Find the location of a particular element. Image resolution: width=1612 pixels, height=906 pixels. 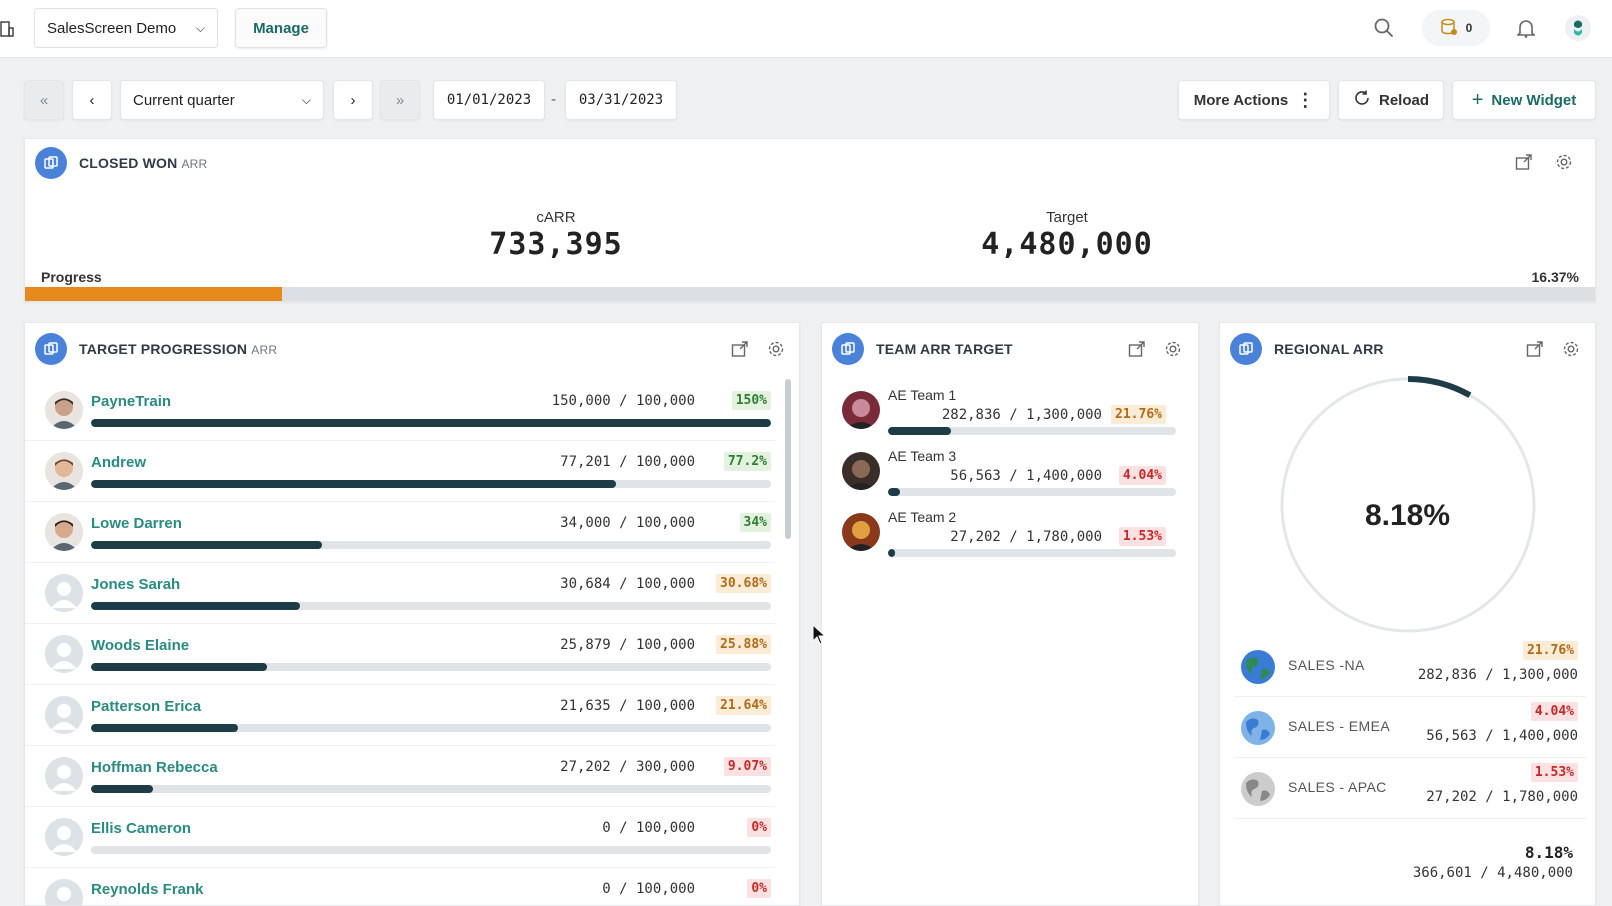

reload-icon is located at coordinates (1362, 100).